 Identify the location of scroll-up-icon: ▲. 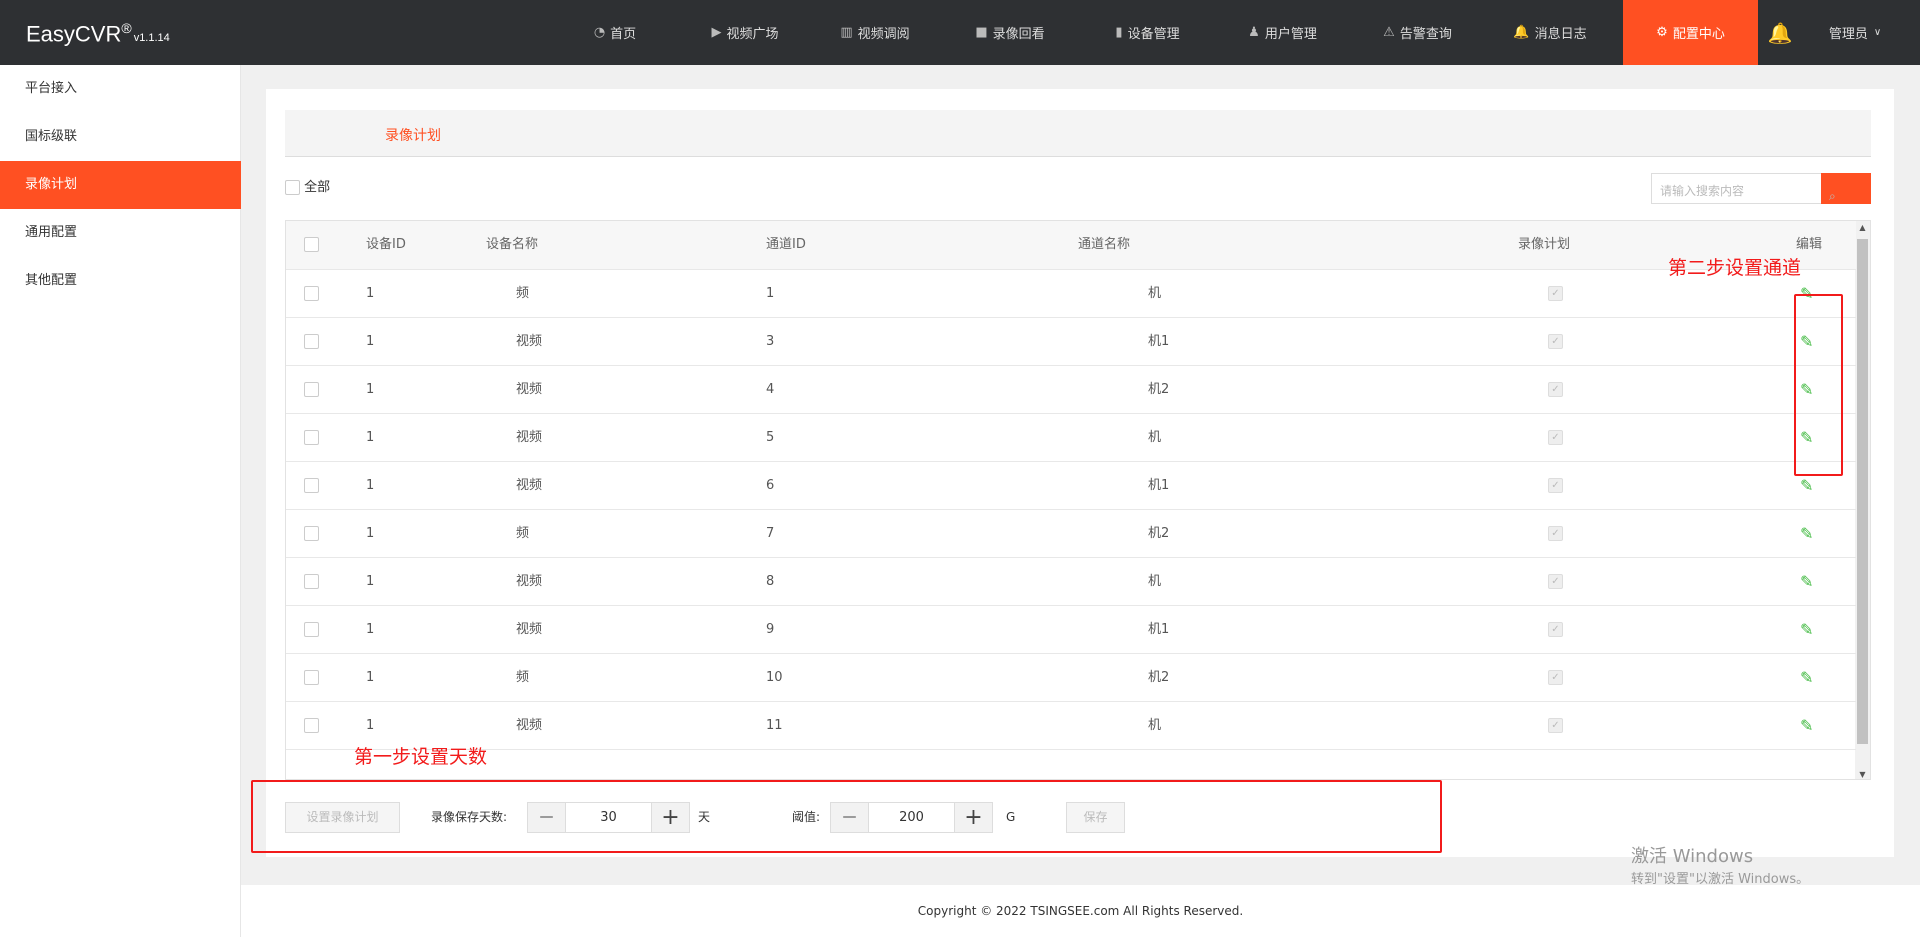
(1862, 227).